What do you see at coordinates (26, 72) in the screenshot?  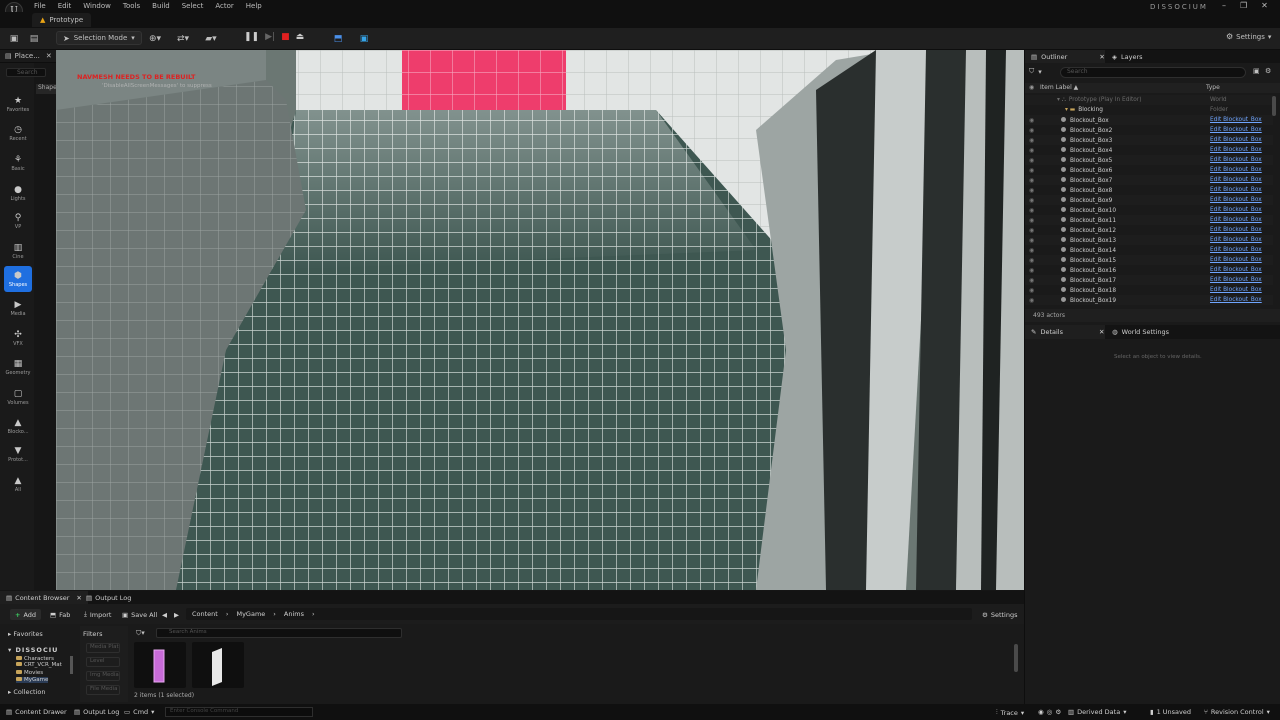 I see `place-actors-search: Search` at bounding box center [26, 72].